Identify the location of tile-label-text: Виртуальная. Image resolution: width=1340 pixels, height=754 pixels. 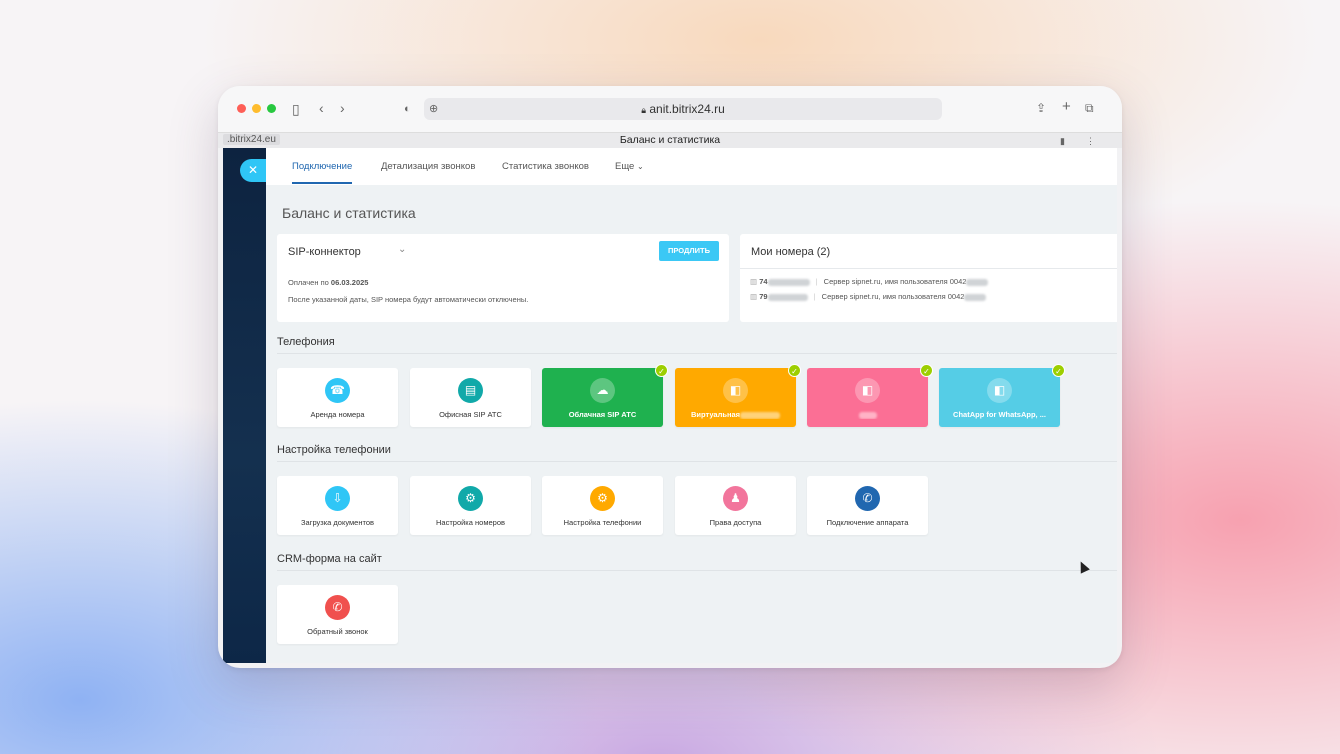
(715, 414).